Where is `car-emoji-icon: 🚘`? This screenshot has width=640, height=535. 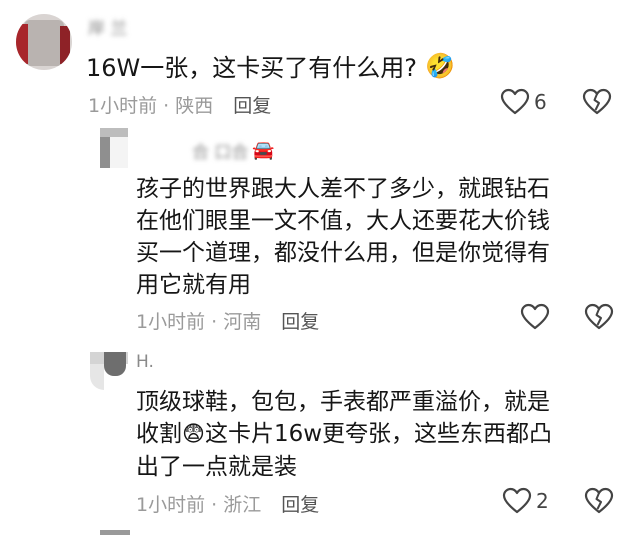
car-emoji-icon: 🚘 is located at coordinates (263, 150).